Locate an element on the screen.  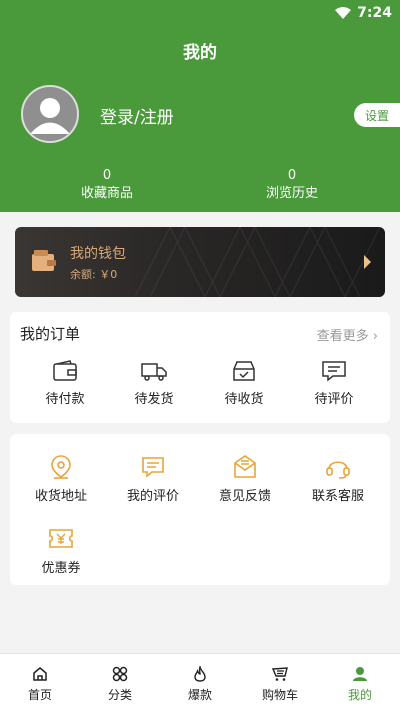
mail-icon is located at coordinates (245, 466).